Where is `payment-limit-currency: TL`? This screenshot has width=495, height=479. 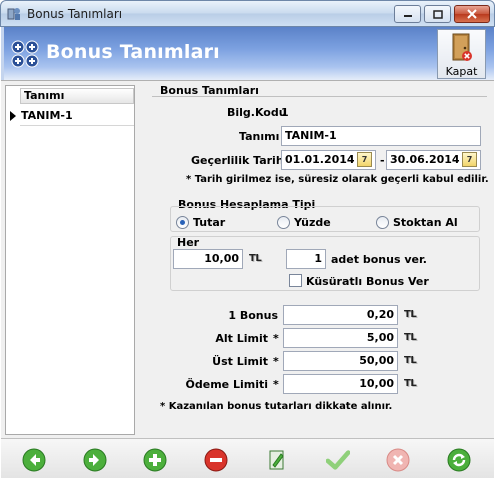
payment-limit-currency: TL is located at coordinates (410, 383).